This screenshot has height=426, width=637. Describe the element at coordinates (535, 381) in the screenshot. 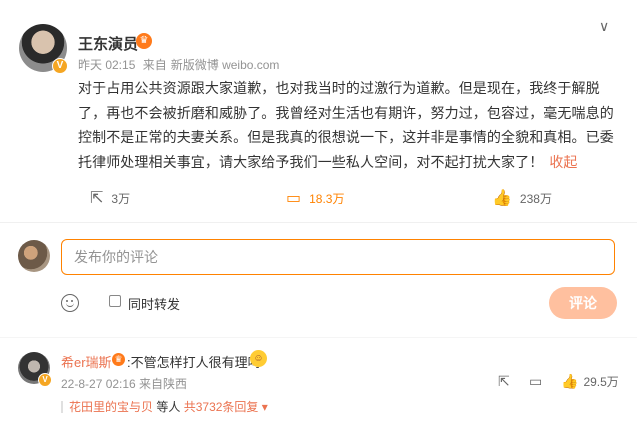

I see `comment-reply-icon: ▭` at that location.